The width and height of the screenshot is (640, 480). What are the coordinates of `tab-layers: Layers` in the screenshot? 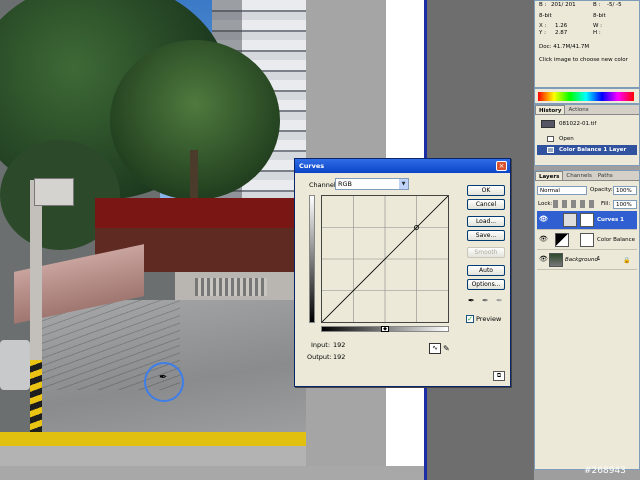 It's located at (549, 175).